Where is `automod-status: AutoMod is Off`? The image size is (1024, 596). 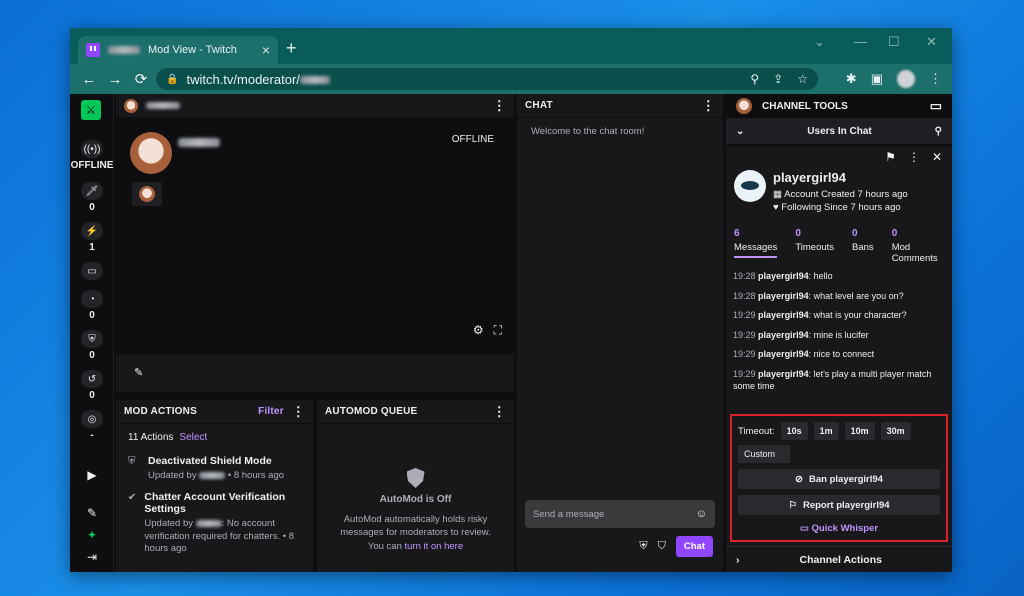
automod-status: AutoMod is Off is located at coordinates (415, 499).